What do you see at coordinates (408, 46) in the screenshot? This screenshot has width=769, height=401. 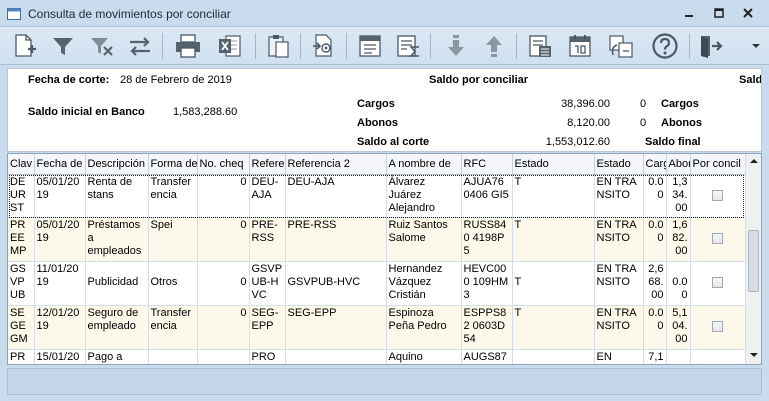 I see `summary-button` at bounding box center [408, 46].